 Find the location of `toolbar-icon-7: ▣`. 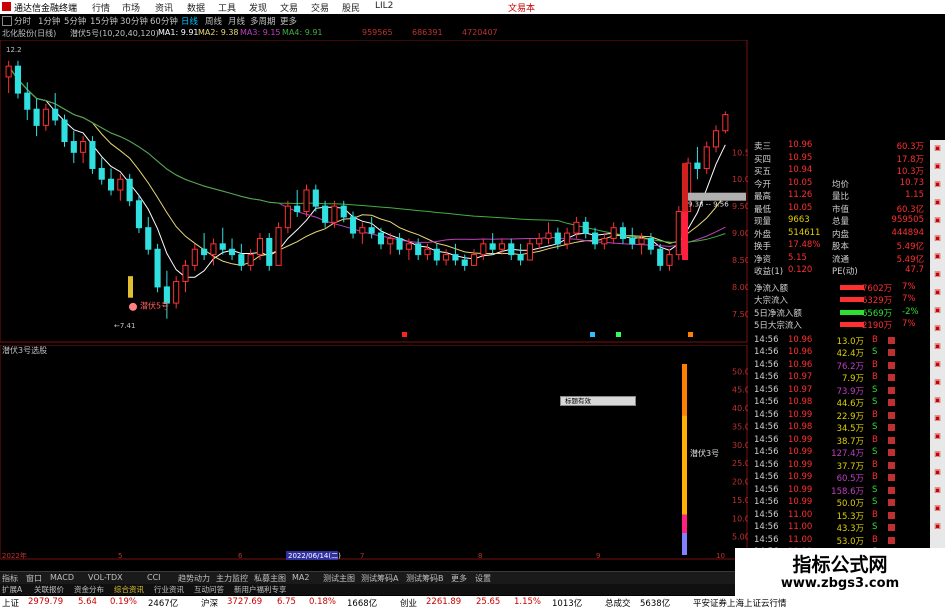

toolbar-icon-7: ▣ is located at coordinates (937, 257).